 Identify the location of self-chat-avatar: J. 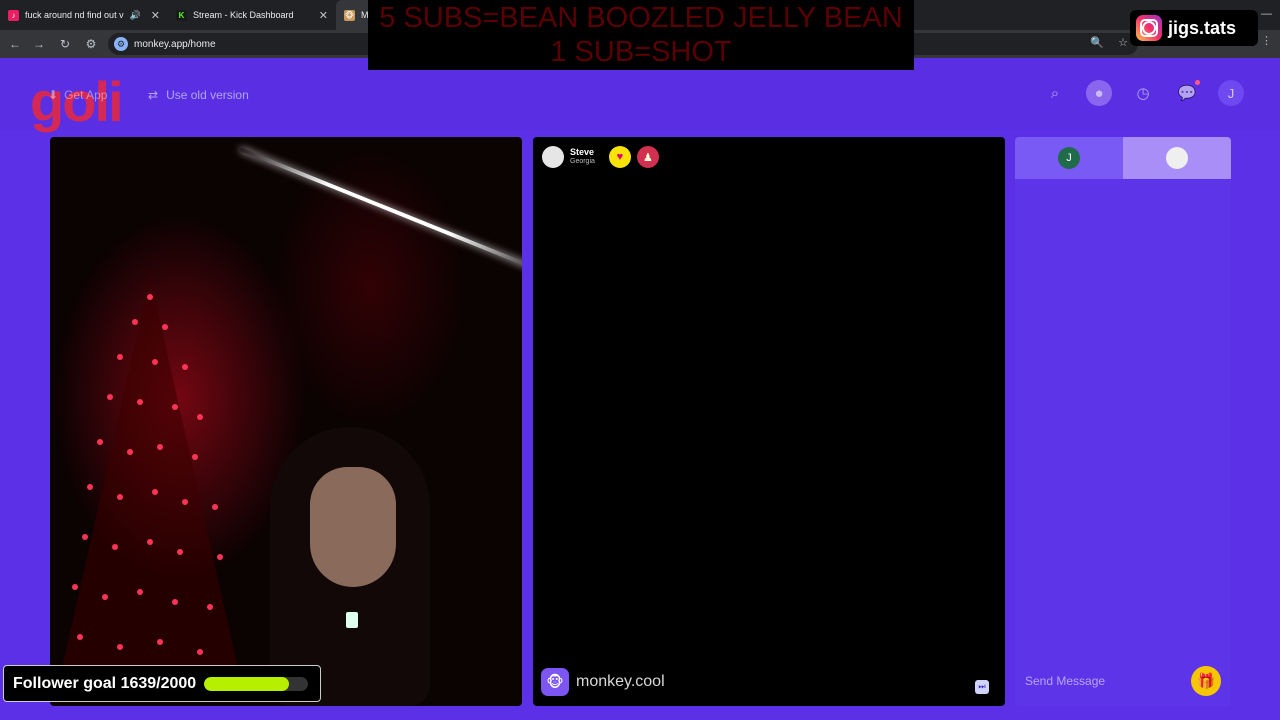
(1069, 158).